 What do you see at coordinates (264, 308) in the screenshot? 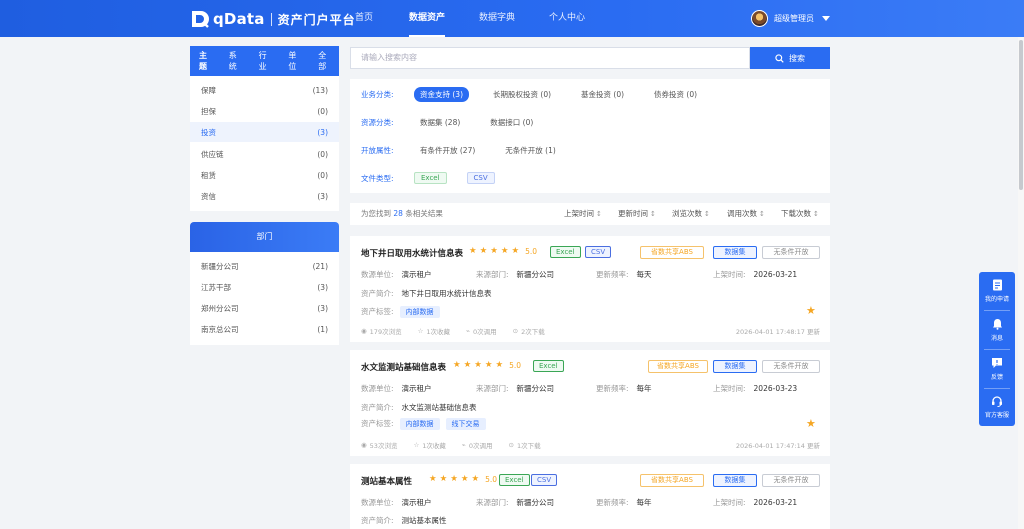
I see `department-item: 郑州分公司 (3)` at bounding box center [264, 308].